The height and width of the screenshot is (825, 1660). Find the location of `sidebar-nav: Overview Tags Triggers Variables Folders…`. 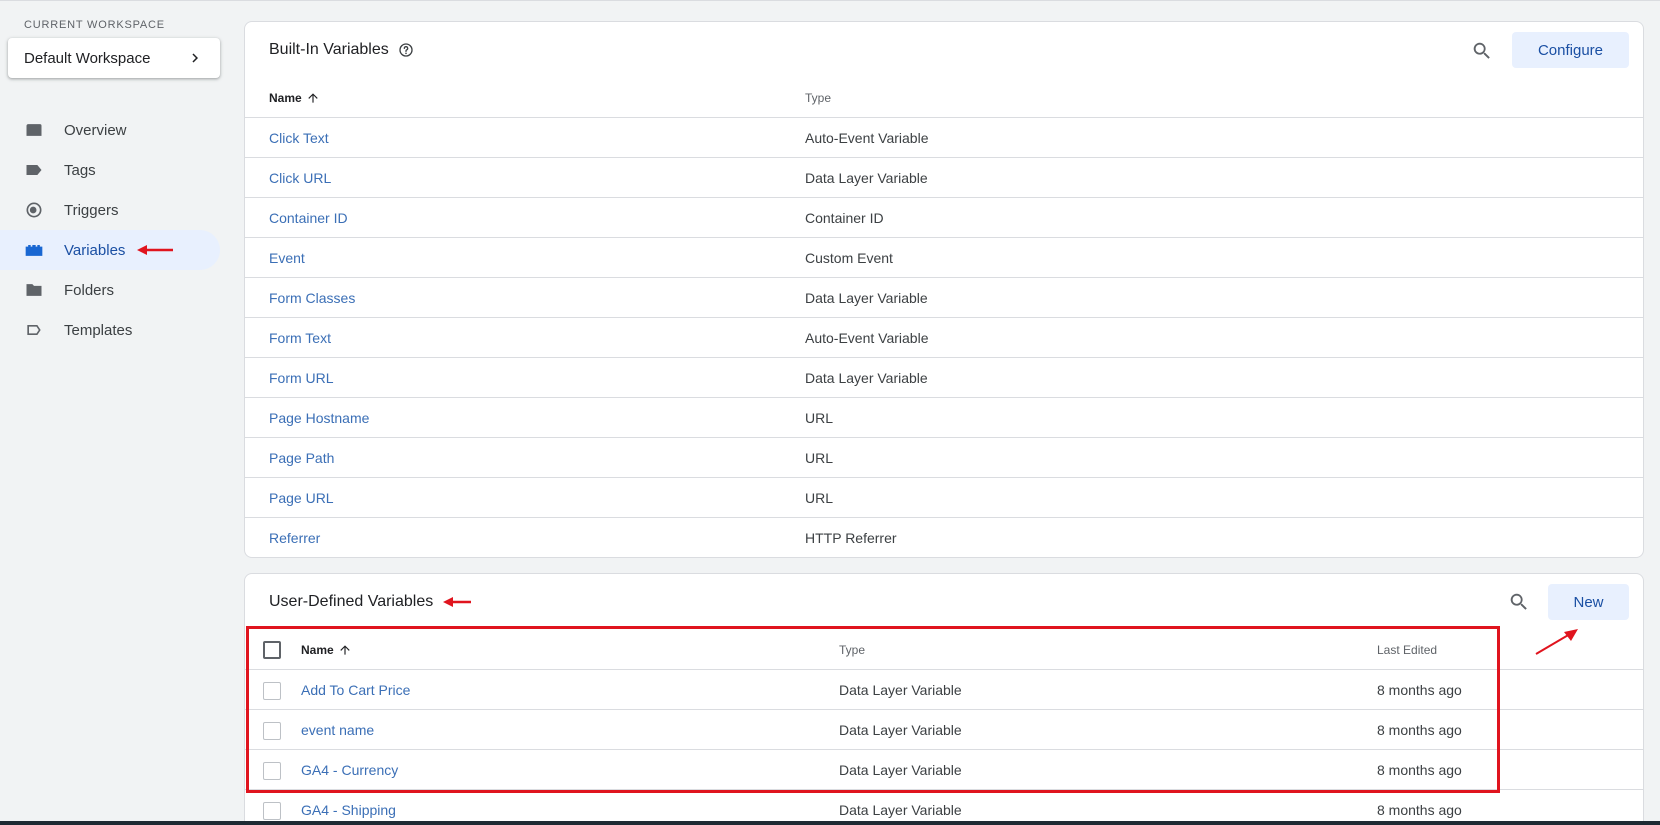

sidebar-nav: Overview Tags Triggers Variables Folders… is located at coordinates (111, 230).